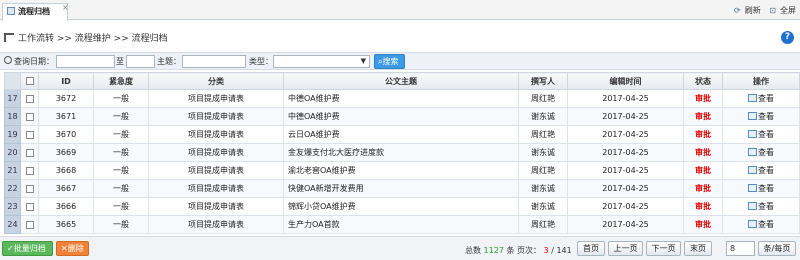  I want to click on header-time: 编辑时间, so click(625, 81).